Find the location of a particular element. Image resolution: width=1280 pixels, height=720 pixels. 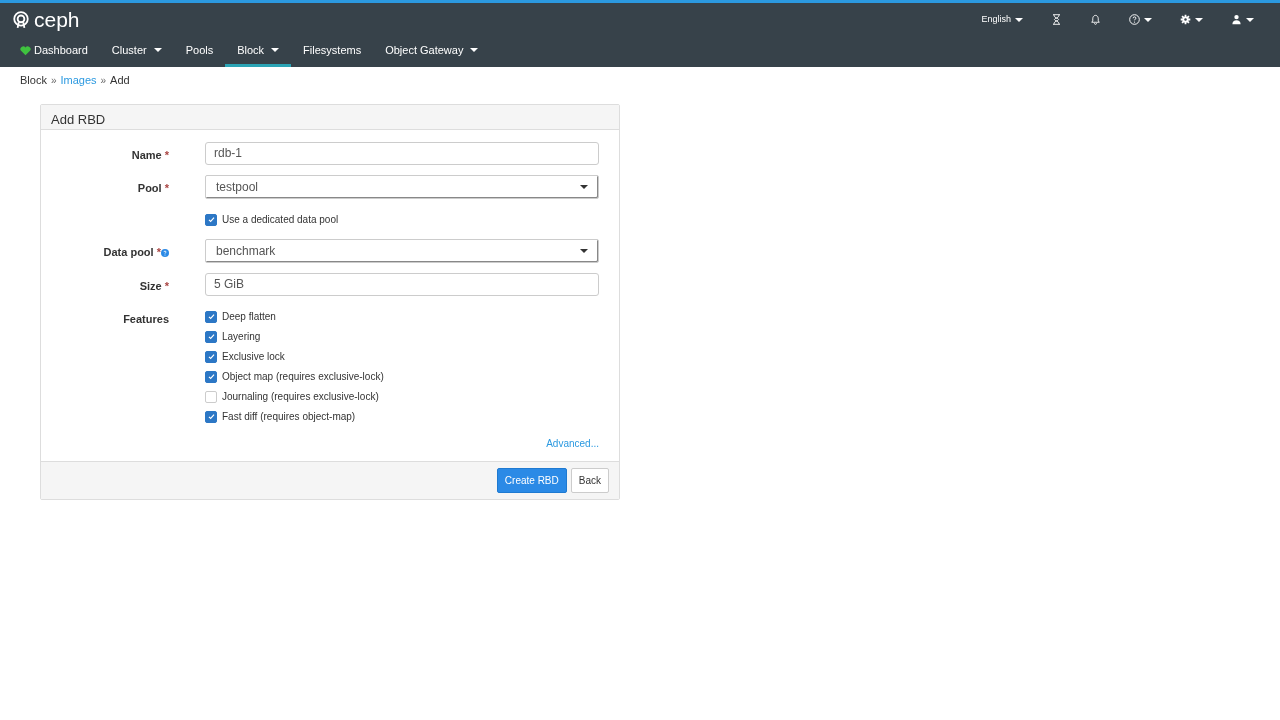

checkbox-label: Fast diff (requires object-map) is located at coordinates (289, 417).